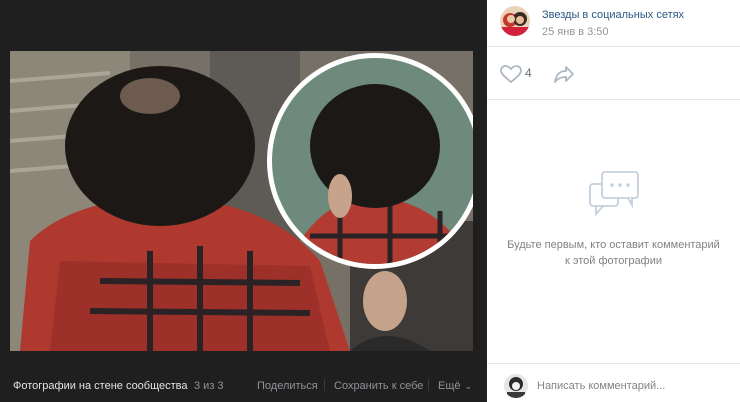 The height and width of the screenshot is (402, 740). What do you see at coordinates (100, 386) in the screenshot?
I see `album-title-link: Фотографии на стене сообщества` at bounding box center [100, 386].